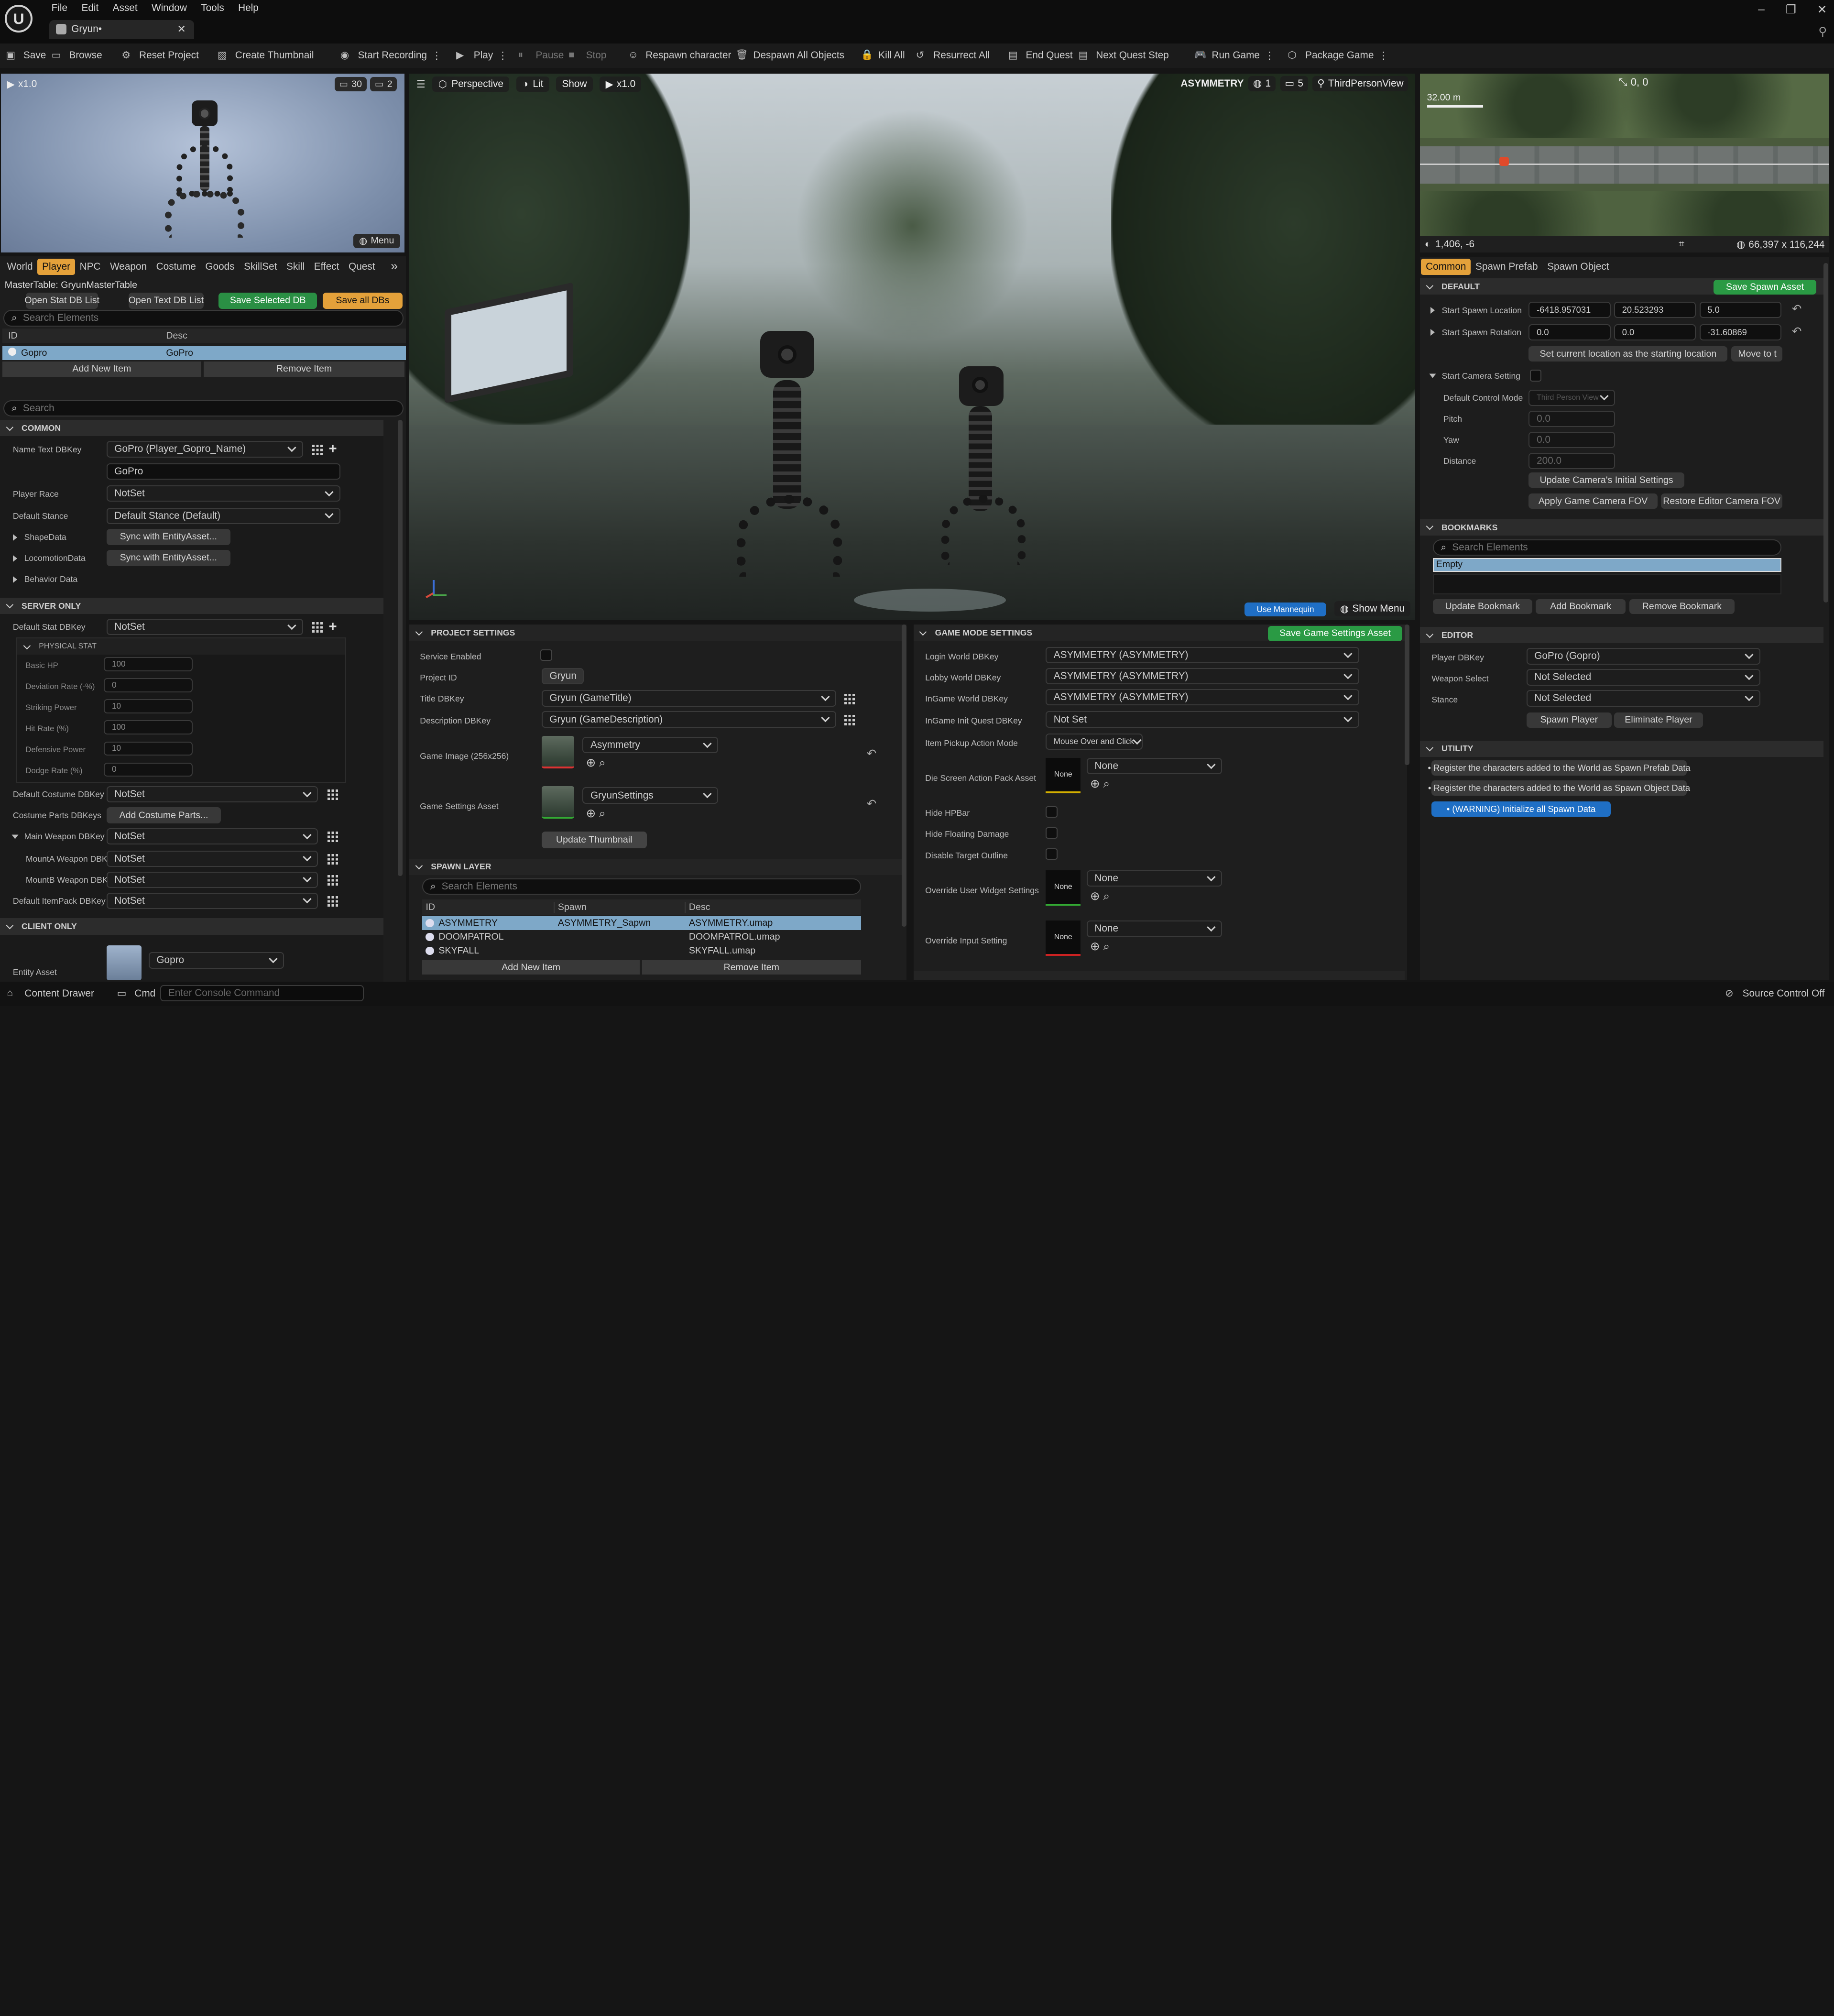 The height and width of the screenshot is (2016, 1834). Describe the element at coordinates (223, 471) in the screenshot. I see `name-text-field: GoPro` at that location.